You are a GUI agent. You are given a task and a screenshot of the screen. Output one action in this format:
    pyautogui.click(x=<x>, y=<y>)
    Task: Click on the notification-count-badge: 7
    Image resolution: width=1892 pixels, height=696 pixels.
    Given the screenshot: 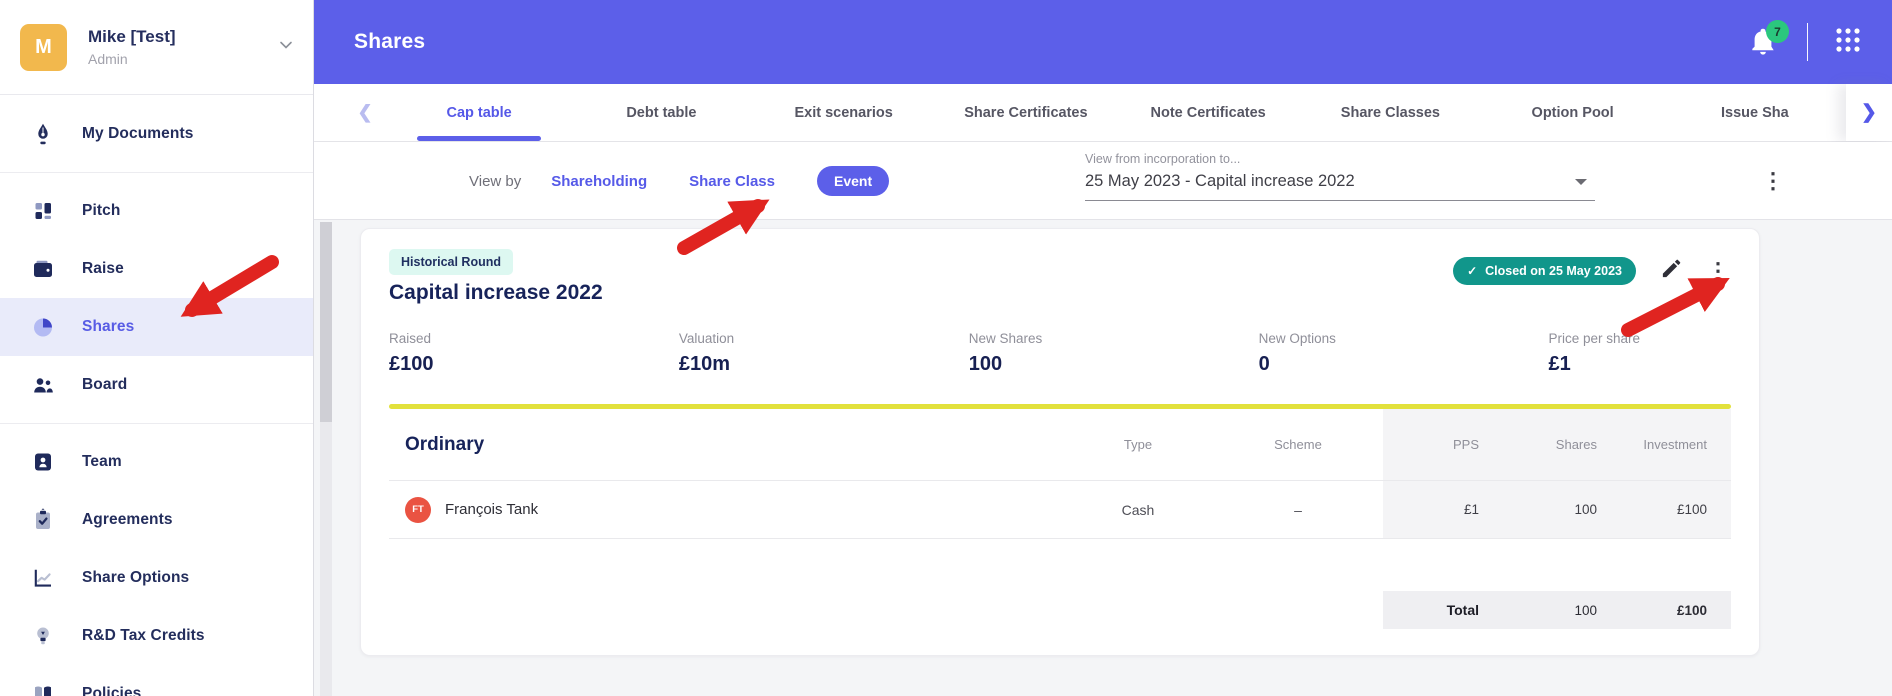 What is the action you would take?
    pyautogui.click(x=1777, y=31)
    